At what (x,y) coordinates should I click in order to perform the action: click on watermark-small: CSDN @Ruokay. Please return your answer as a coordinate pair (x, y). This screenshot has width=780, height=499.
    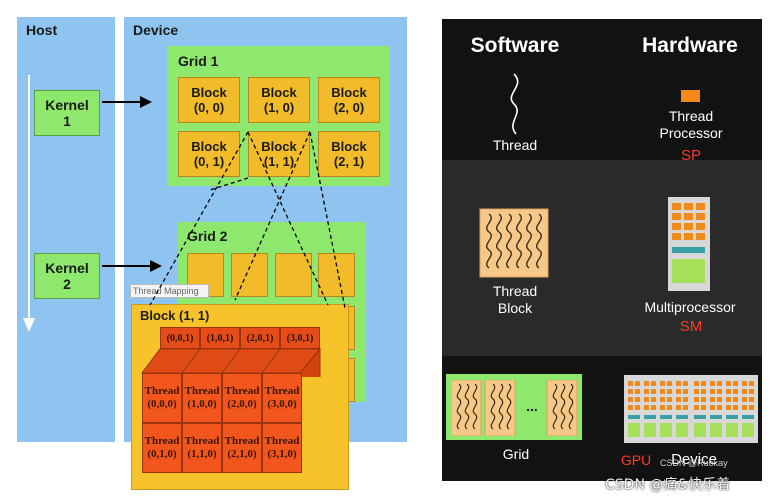
    Looking at the image, I should click on (694, 463).